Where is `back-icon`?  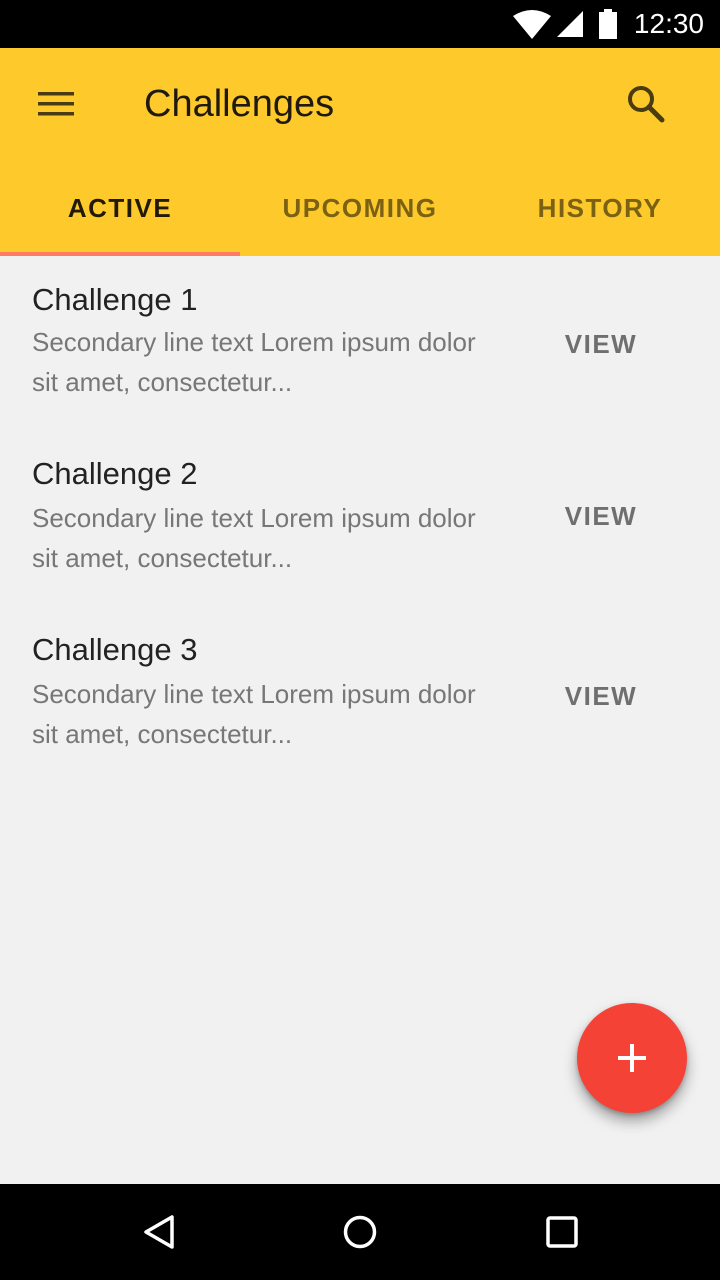
back-icon is located at coordinates (159, 1232).